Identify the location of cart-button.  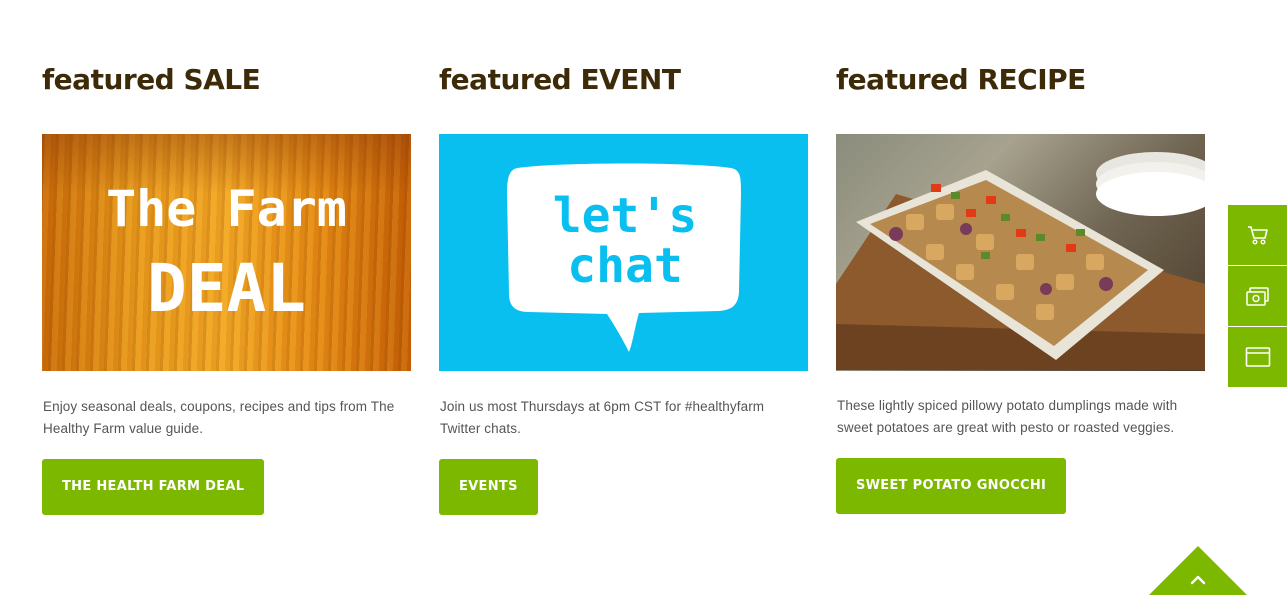
(1257, 235).